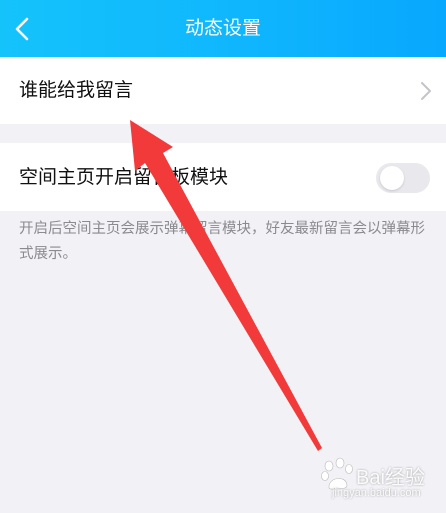 This screenshot has height=513, width=446. I want to click on chevron-right-icon, so click(426, 91).